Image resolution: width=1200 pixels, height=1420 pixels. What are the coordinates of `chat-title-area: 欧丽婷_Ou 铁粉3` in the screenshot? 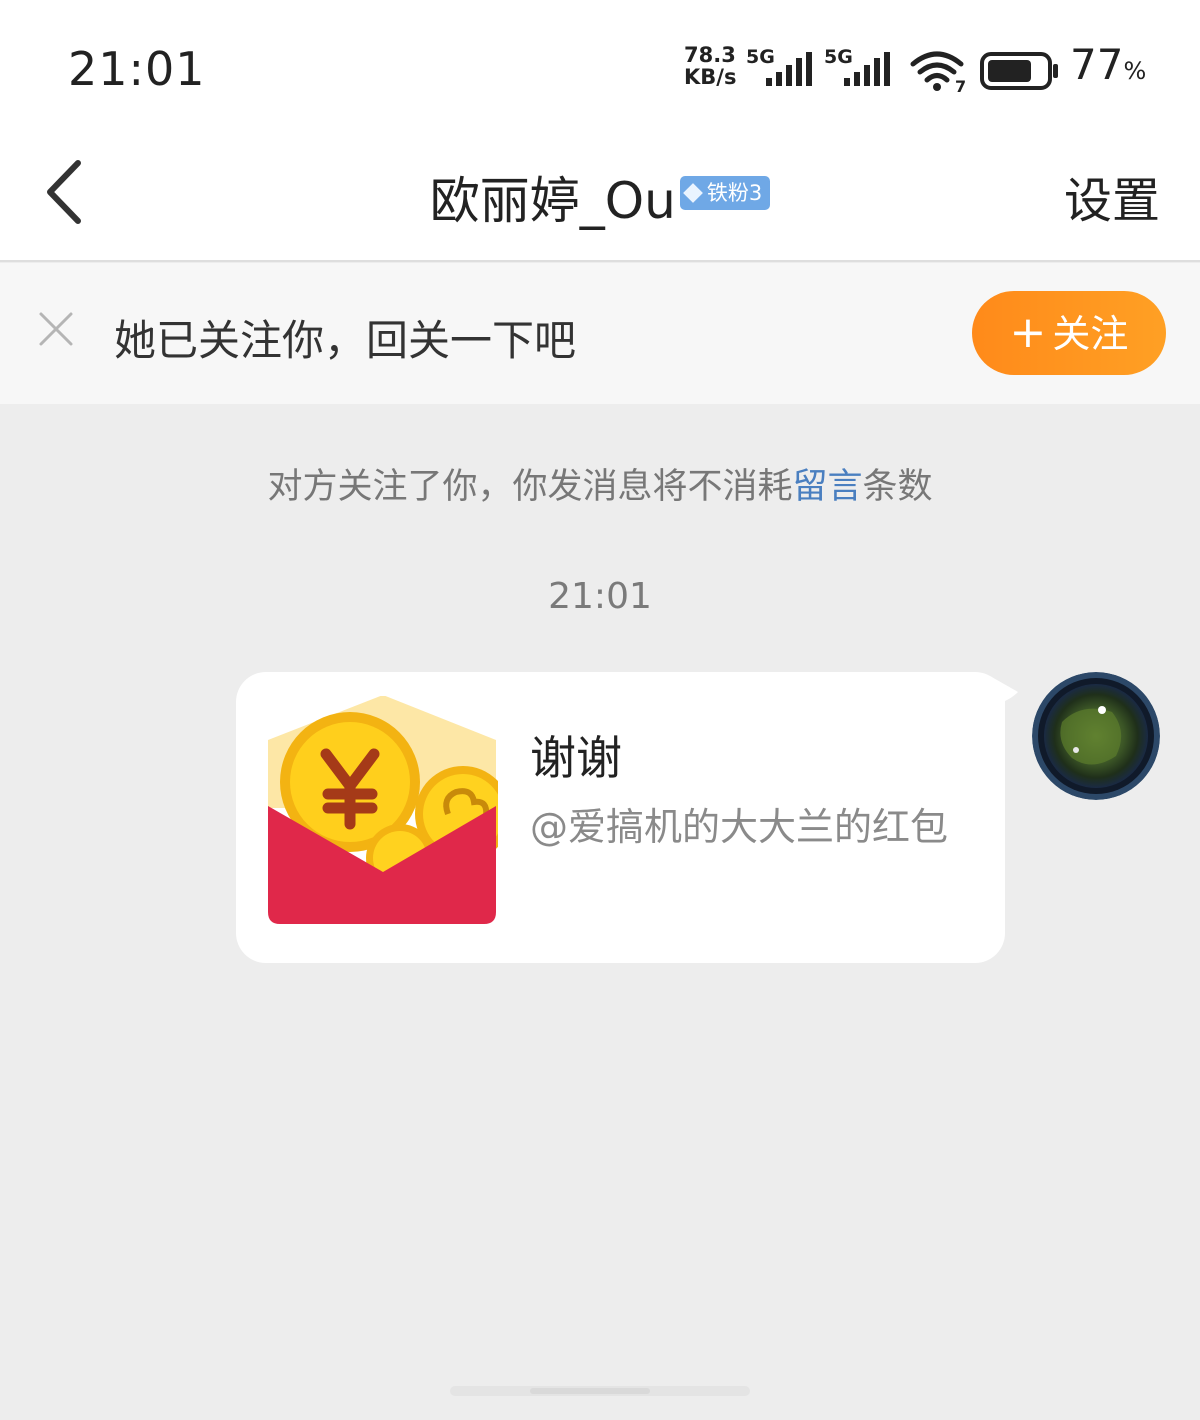 It's located at (600, 197).